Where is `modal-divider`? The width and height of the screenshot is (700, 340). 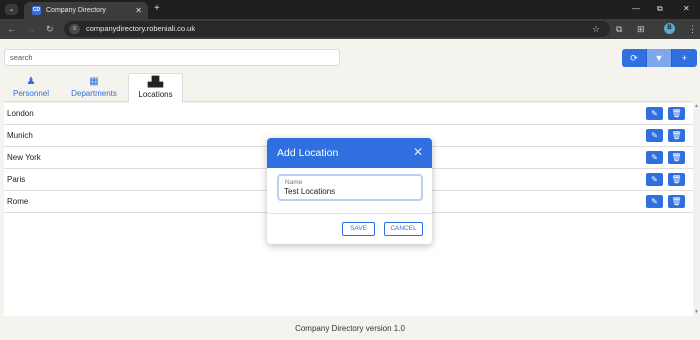 modal-divider is located at coordinates (349, 213).